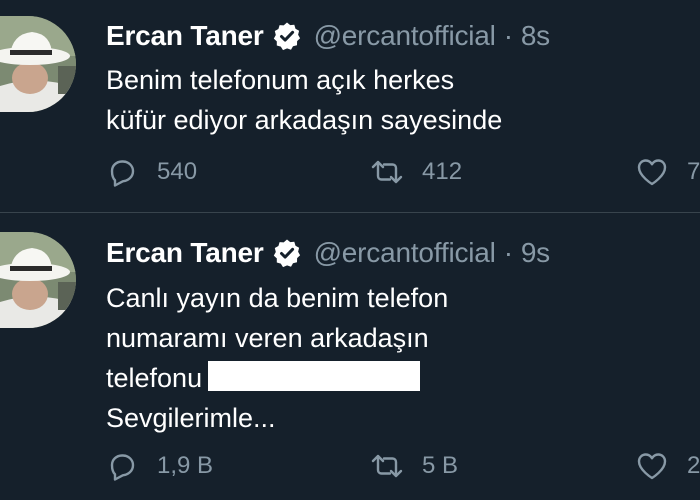 This screenshot has width=700, height=500. Describe the element at coordinates (667, 466) in the screenshot. I see `like-button: 22` at that location.